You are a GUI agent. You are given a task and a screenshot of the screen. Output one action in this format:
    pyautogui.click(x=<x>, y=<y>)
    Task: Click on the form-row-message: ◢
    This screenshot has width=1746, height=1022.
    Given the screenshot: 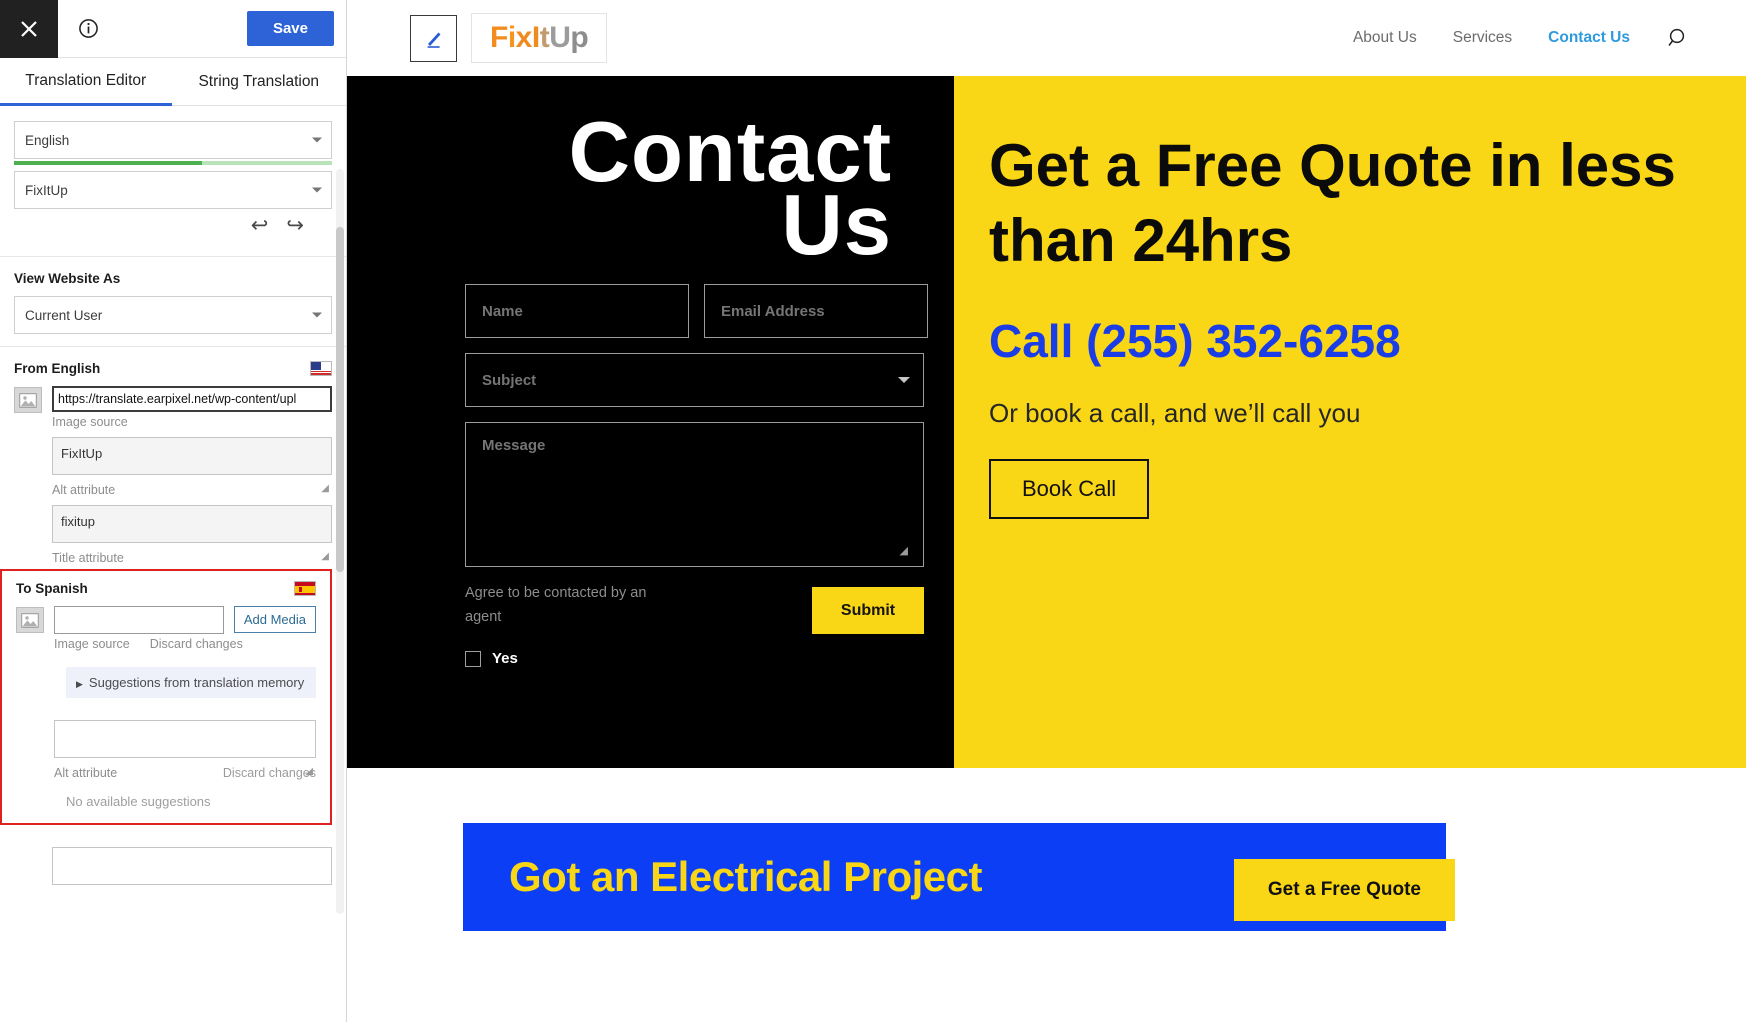 What is the action you would take?
    pyautogui.click(x=694, y=495)
    